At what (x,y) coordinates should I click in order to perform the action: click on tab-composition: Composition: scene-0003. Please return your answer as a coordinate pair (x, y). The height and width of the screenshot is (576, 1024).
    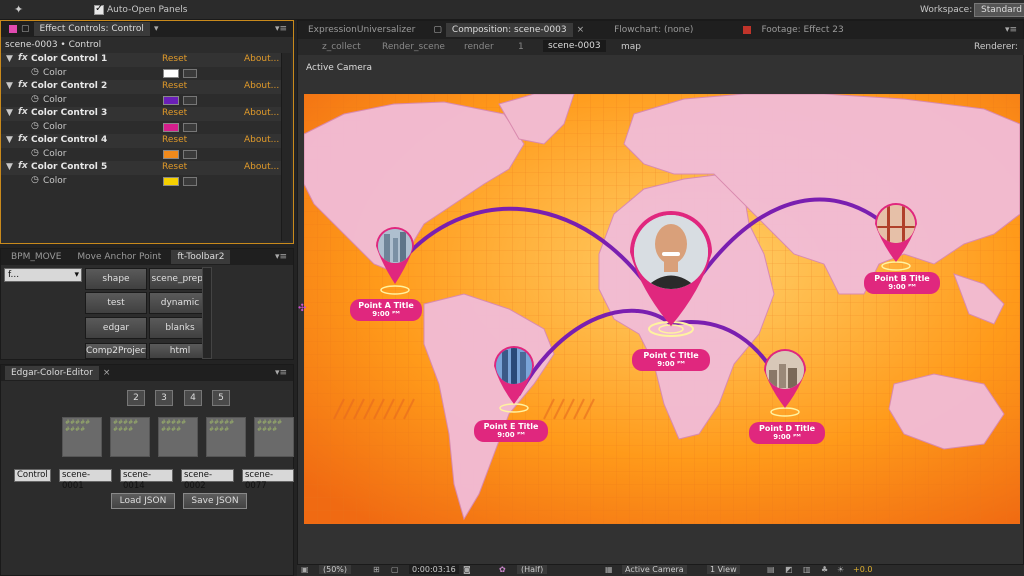
    Looking at the image, I should click on (509, 30).